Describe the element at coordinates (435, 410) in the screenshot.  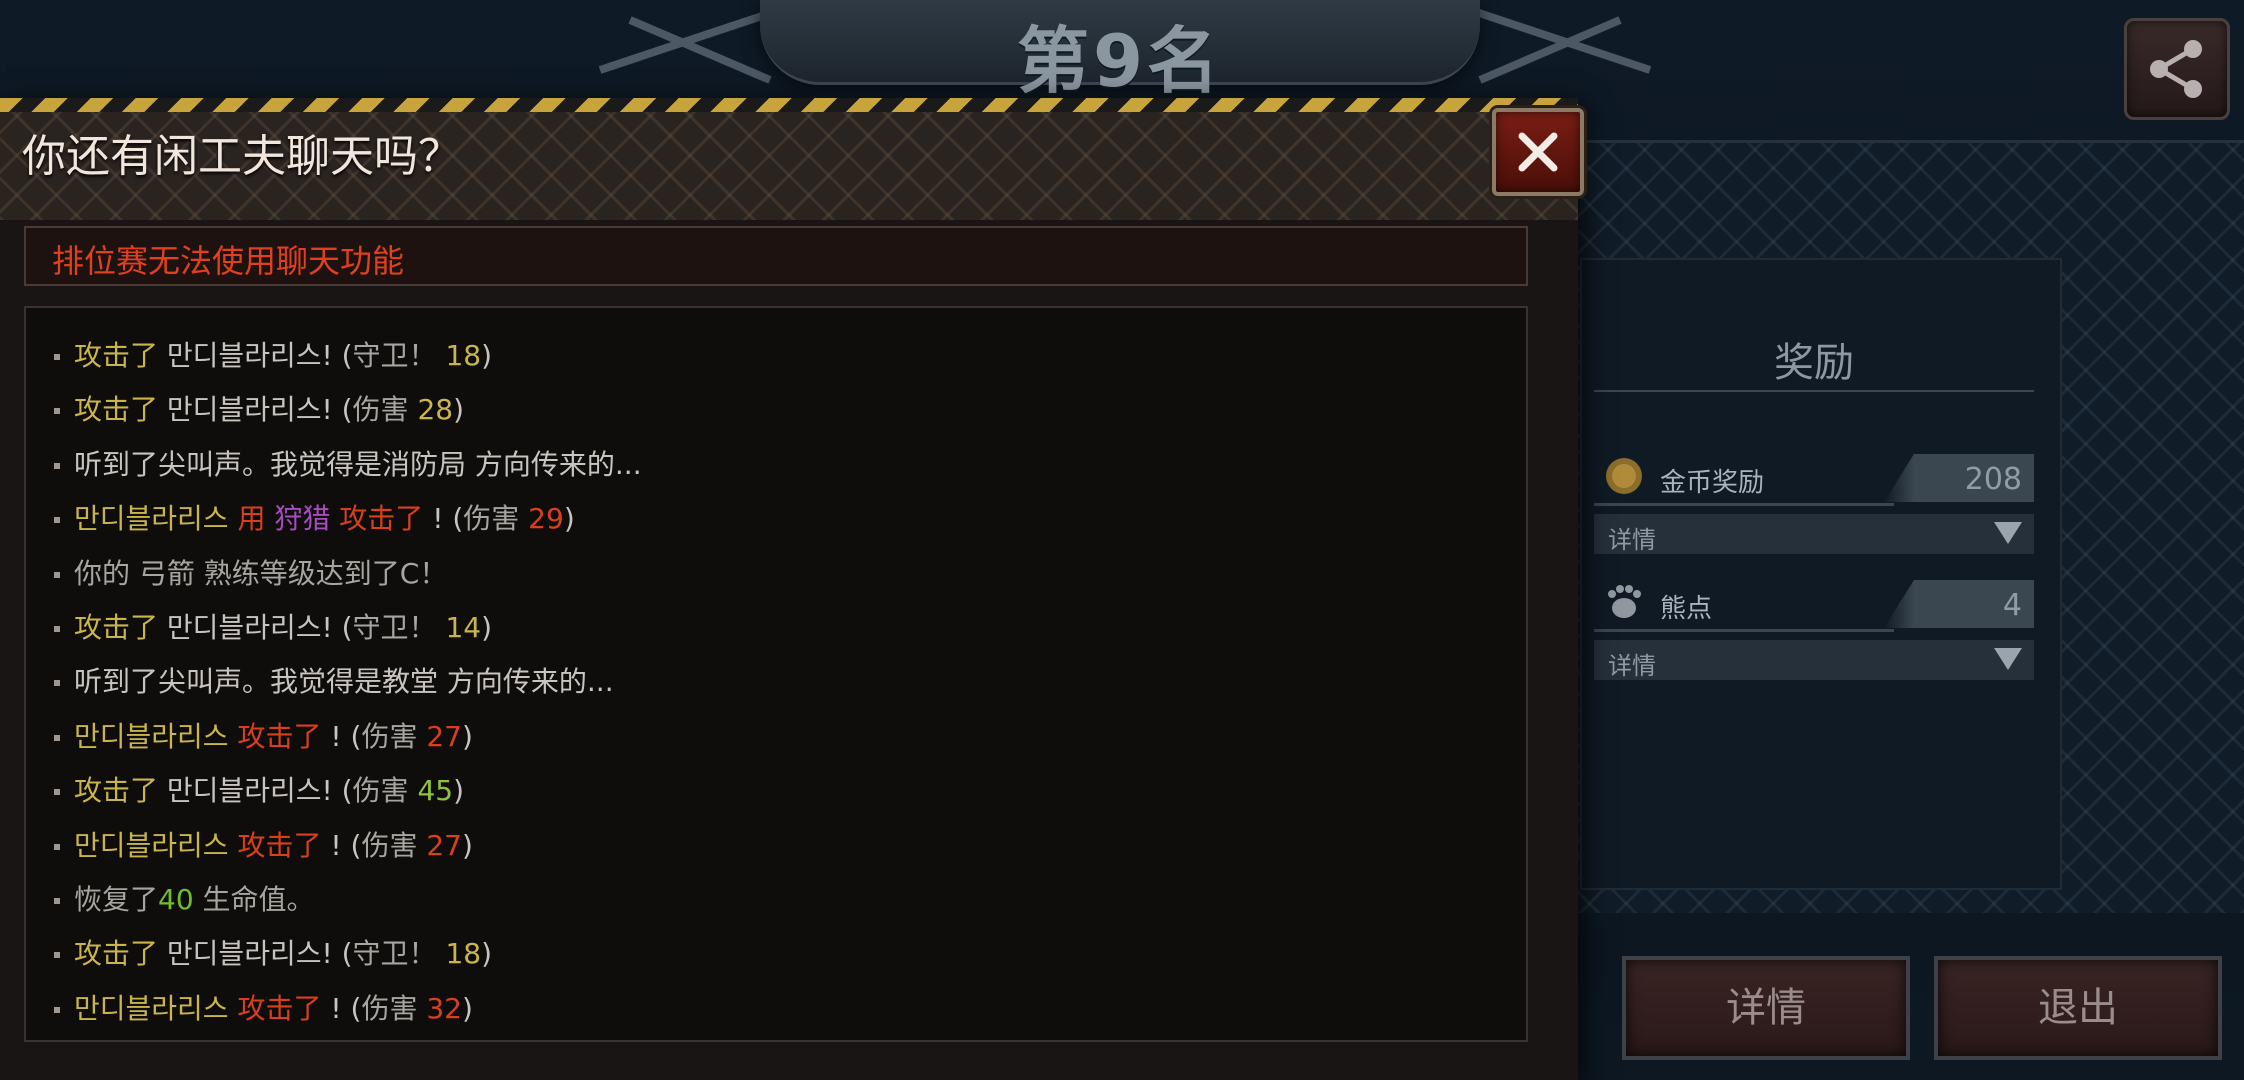
I see `log-segment: 28` at that location.